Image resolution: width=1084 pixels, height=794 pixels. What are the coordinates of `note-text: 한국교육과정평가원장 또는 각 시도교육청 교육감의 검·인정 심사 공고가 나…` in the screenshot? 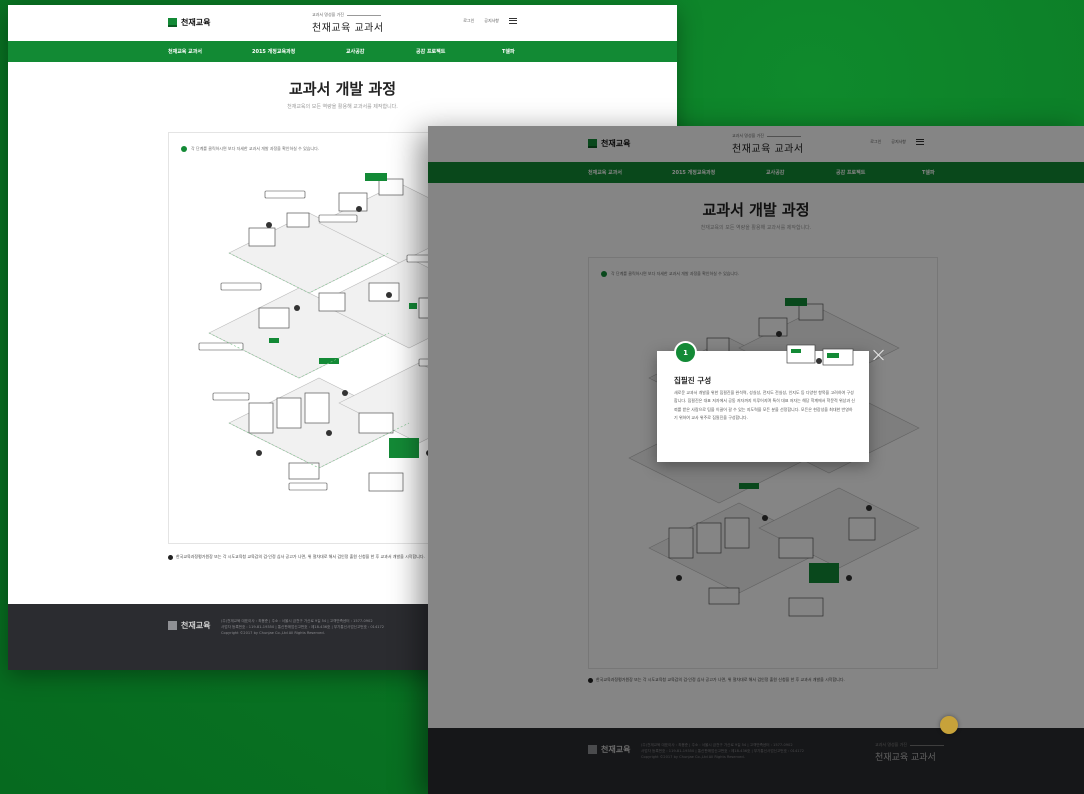 It's located at (300, 556).